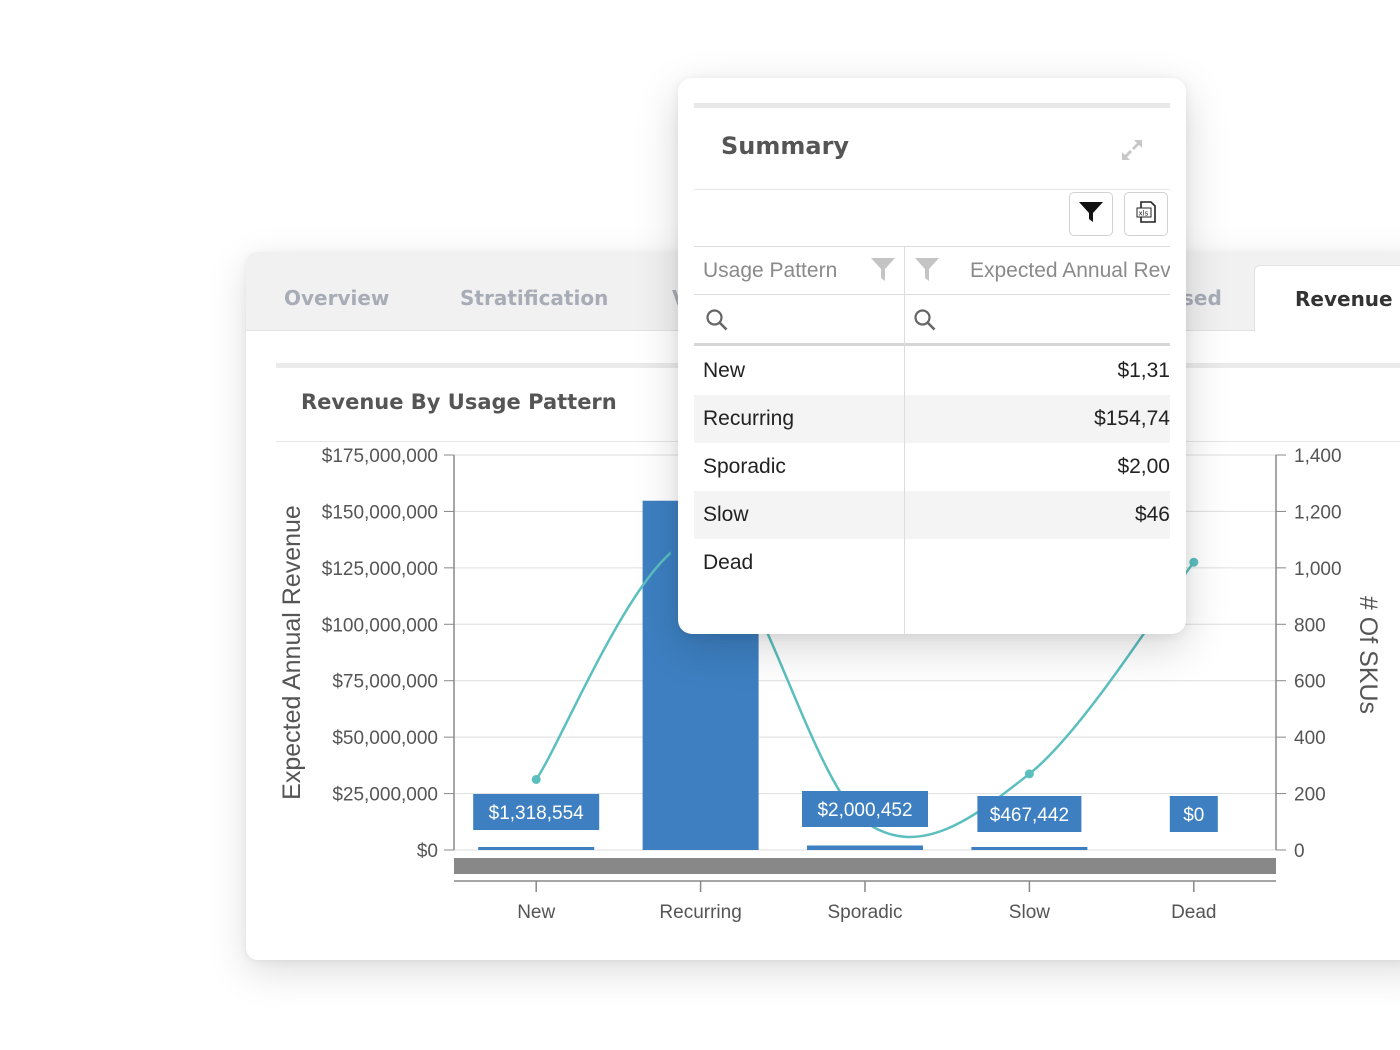 This screenshot has height=1050, width=1400. I want to click on x-tick-label: Slow, so click(1029, 912).